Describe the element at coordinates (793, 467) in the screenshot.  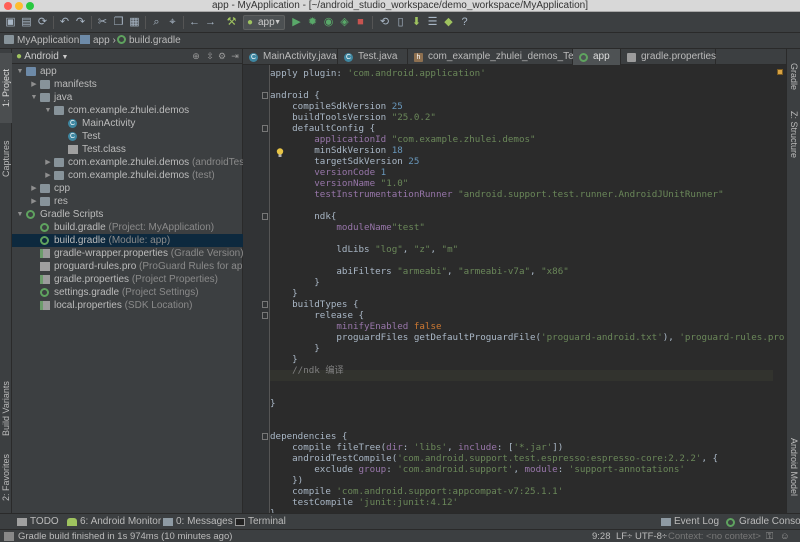
I see `tool-tab-android-model: Android Model` at that location.